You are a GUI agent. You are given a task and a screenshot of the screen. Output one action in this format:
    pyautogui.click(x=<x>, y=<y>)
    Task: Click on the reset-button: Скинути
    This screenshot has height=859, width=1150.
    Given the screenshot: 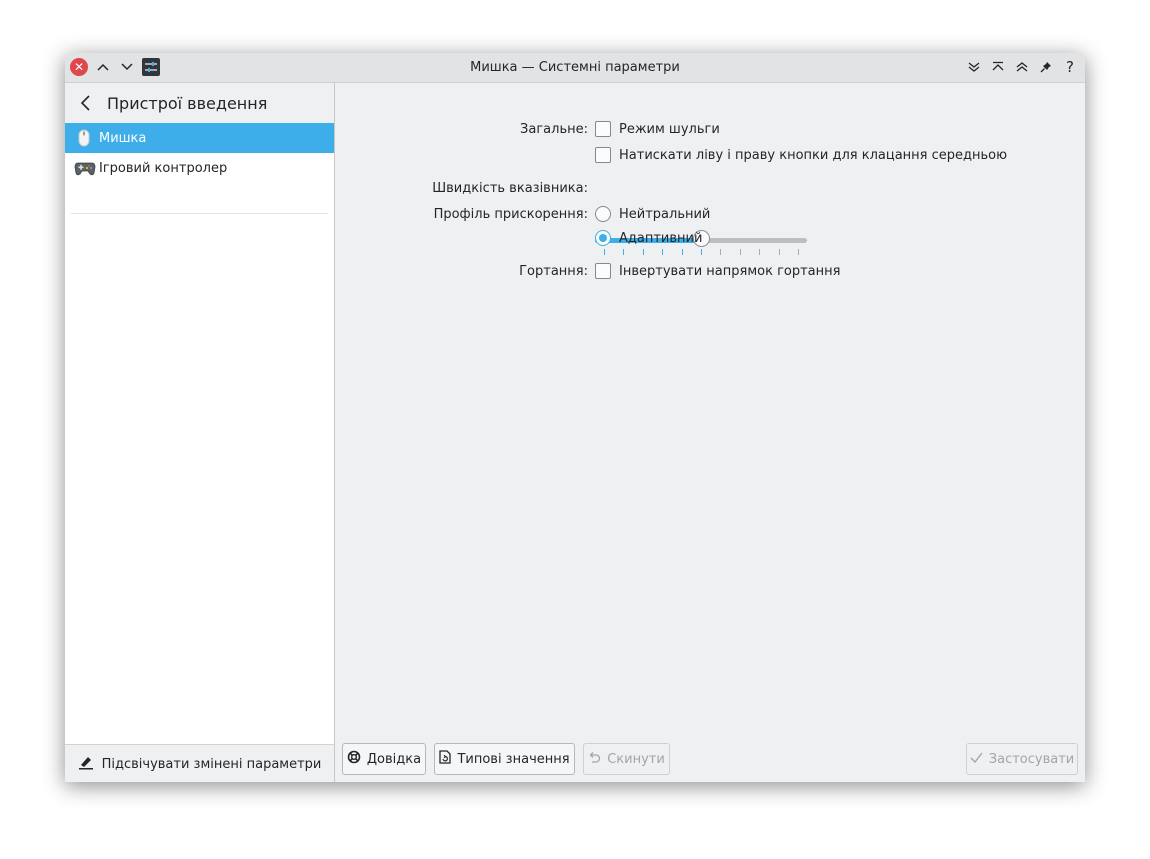 What is the action you would take?
    pyautogui.click(x=626, y=759)
    